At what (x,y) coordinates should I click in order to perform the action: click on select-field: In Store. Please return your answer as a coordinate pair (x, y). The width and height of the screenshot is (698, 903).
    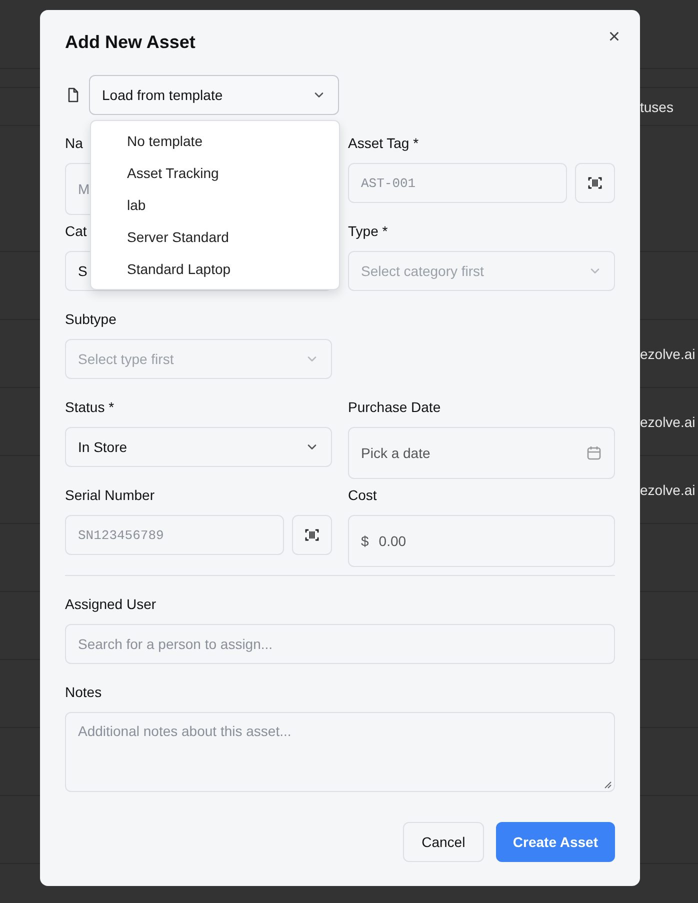
    Looking at the image, I should click on (198, 447).